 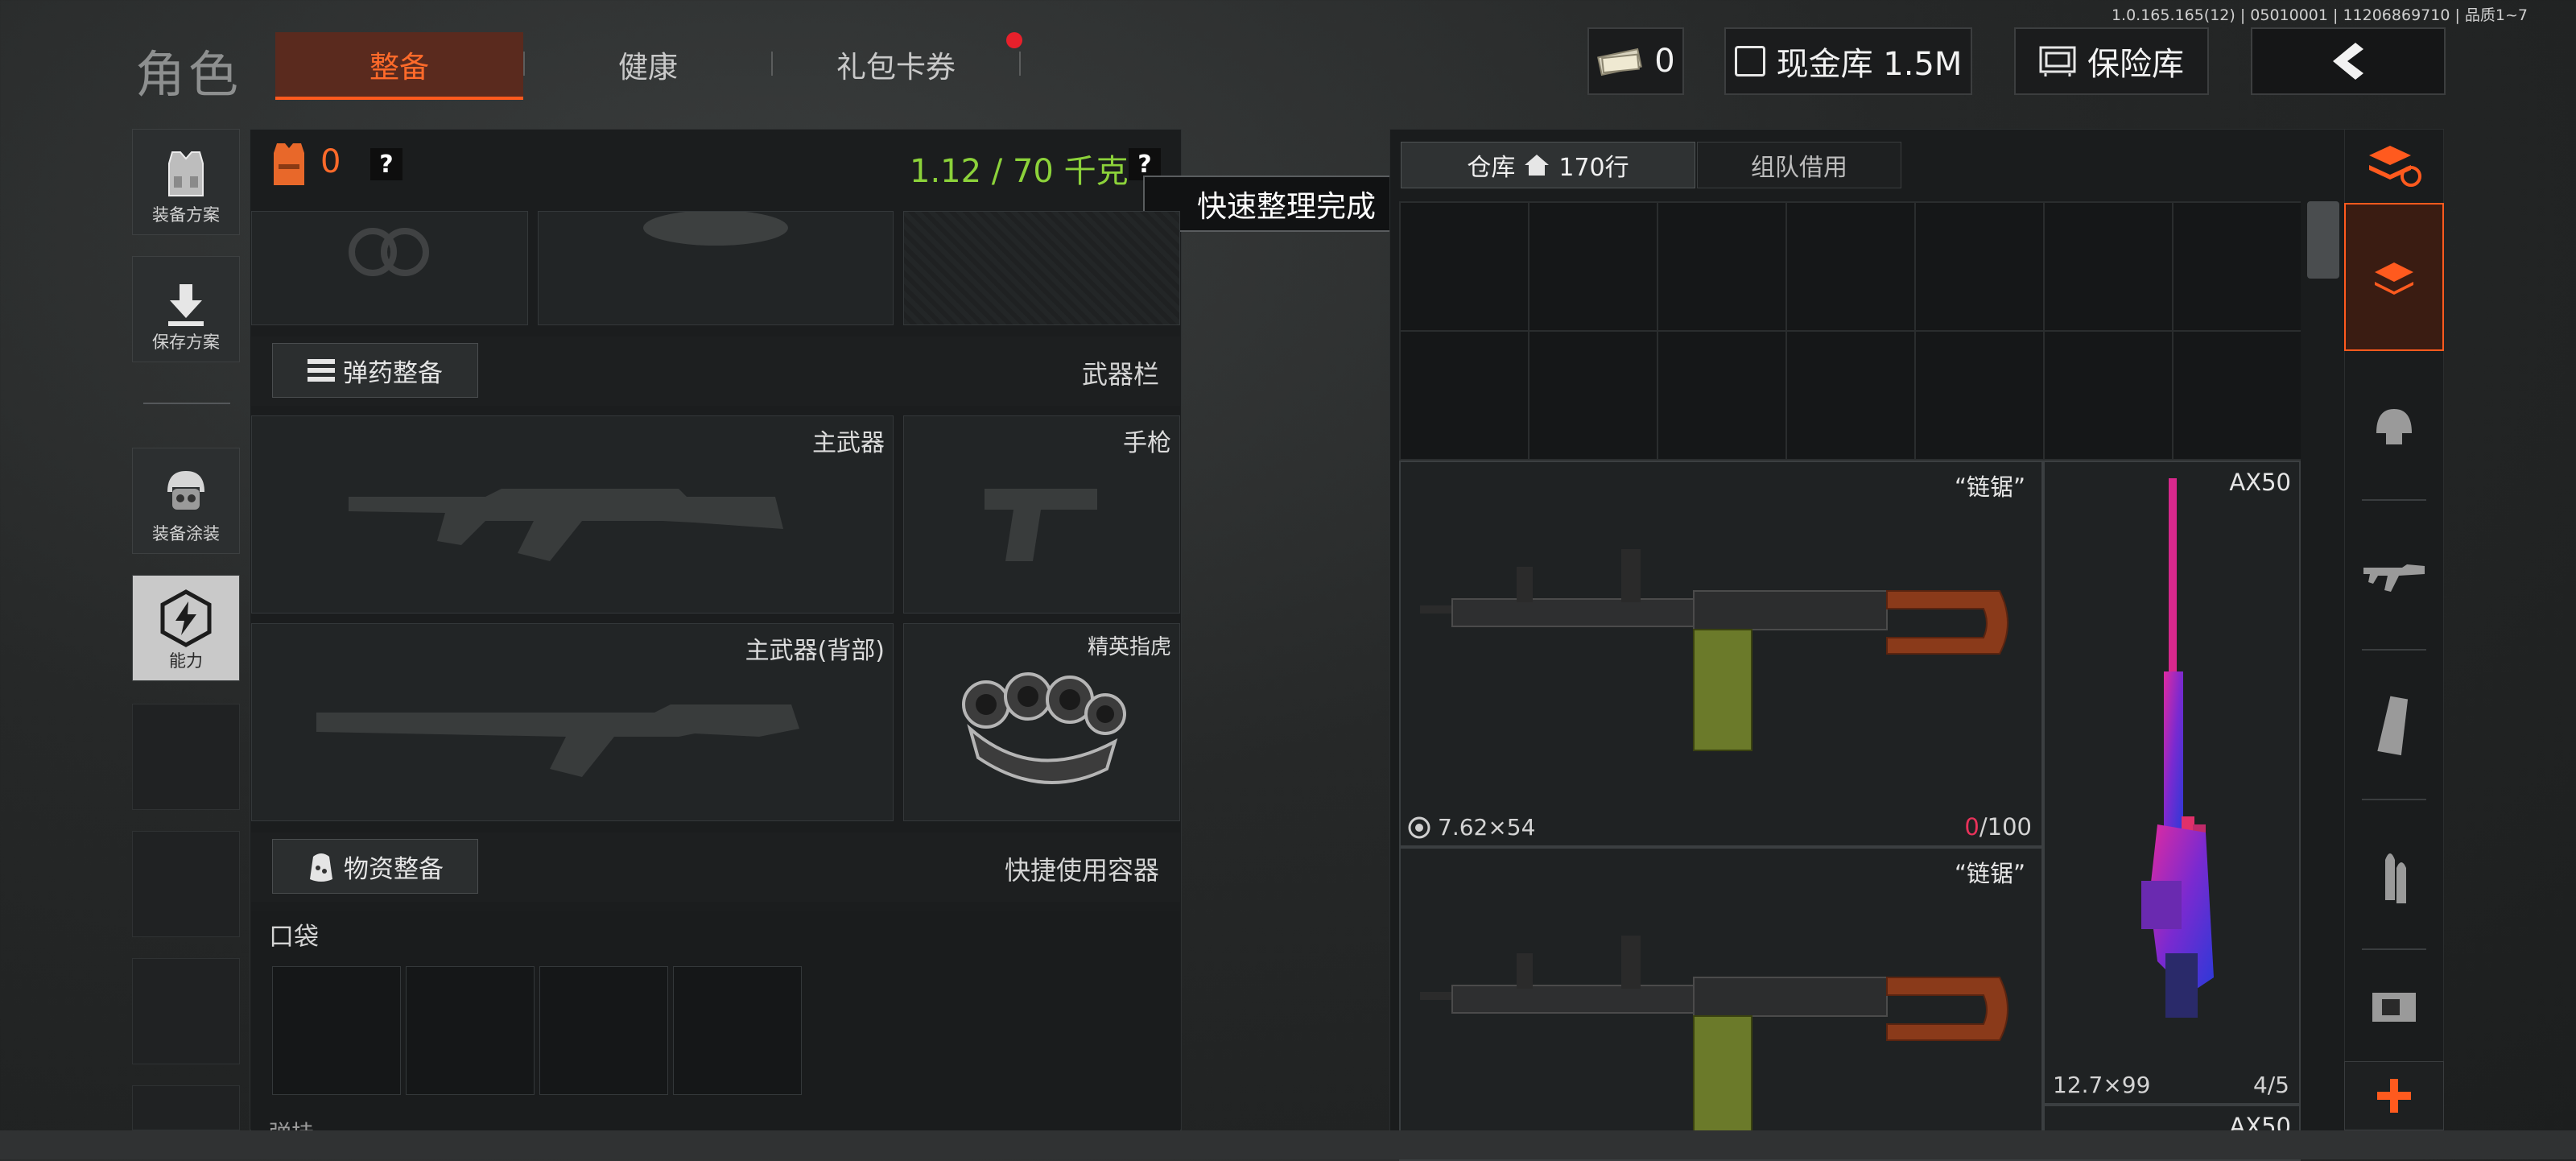 What do you see at coordinates (1799, 165) in the screenshot?
I see `tab-team-borrow: 组队借用` at bounding box center [1799, 165].